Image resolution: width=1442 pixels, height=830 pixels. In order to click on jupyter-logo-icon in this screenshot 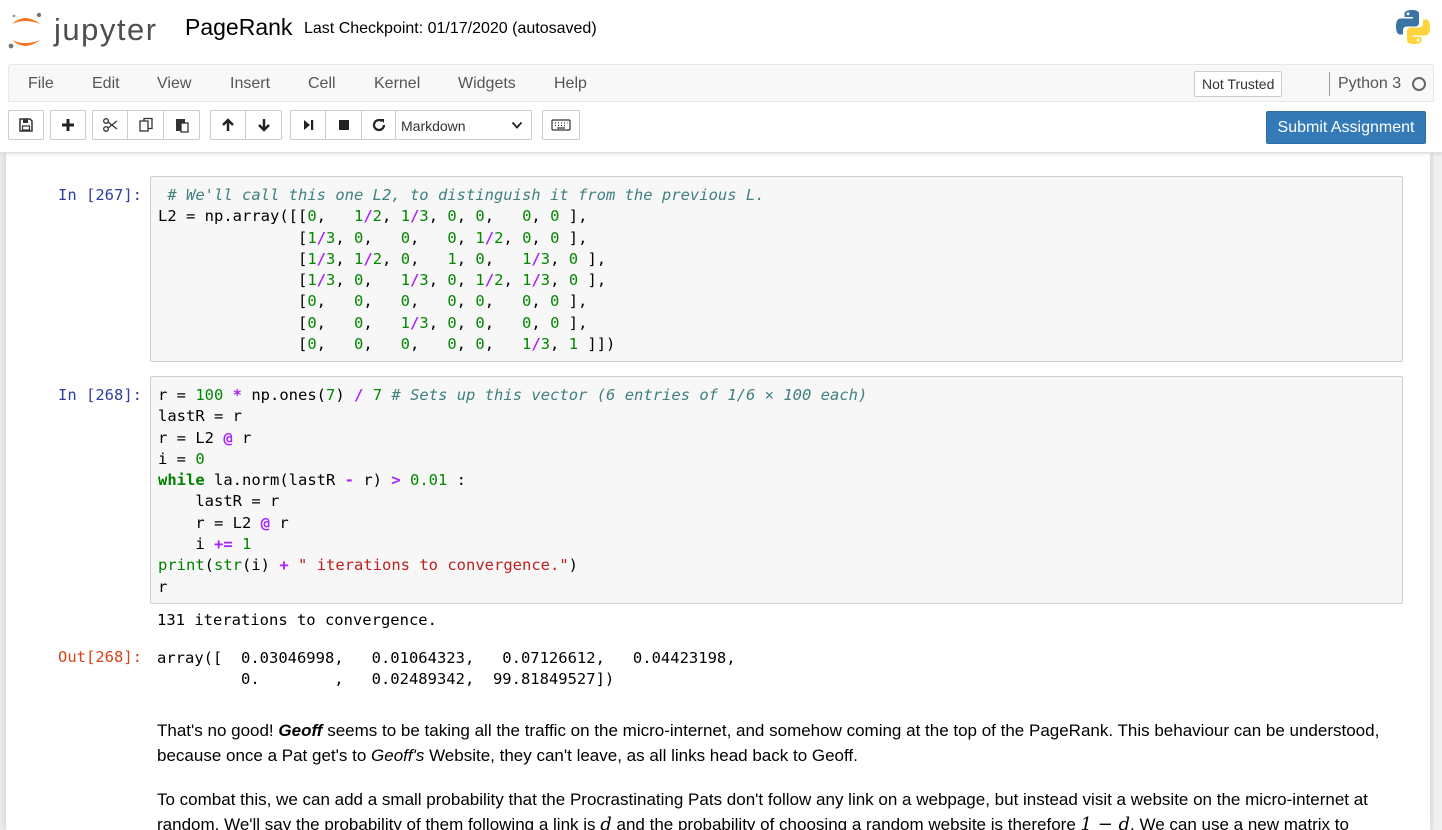, I will do `click(25, 30)`.